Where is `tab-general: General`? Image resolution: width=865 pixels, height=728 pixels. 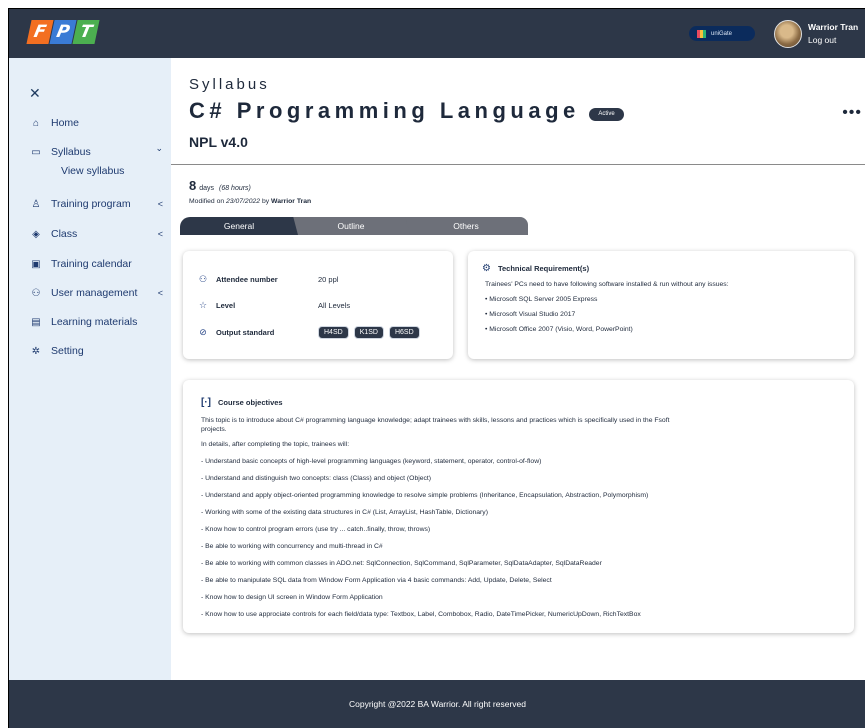
tab-general: General is located at coordinates (239, 226).